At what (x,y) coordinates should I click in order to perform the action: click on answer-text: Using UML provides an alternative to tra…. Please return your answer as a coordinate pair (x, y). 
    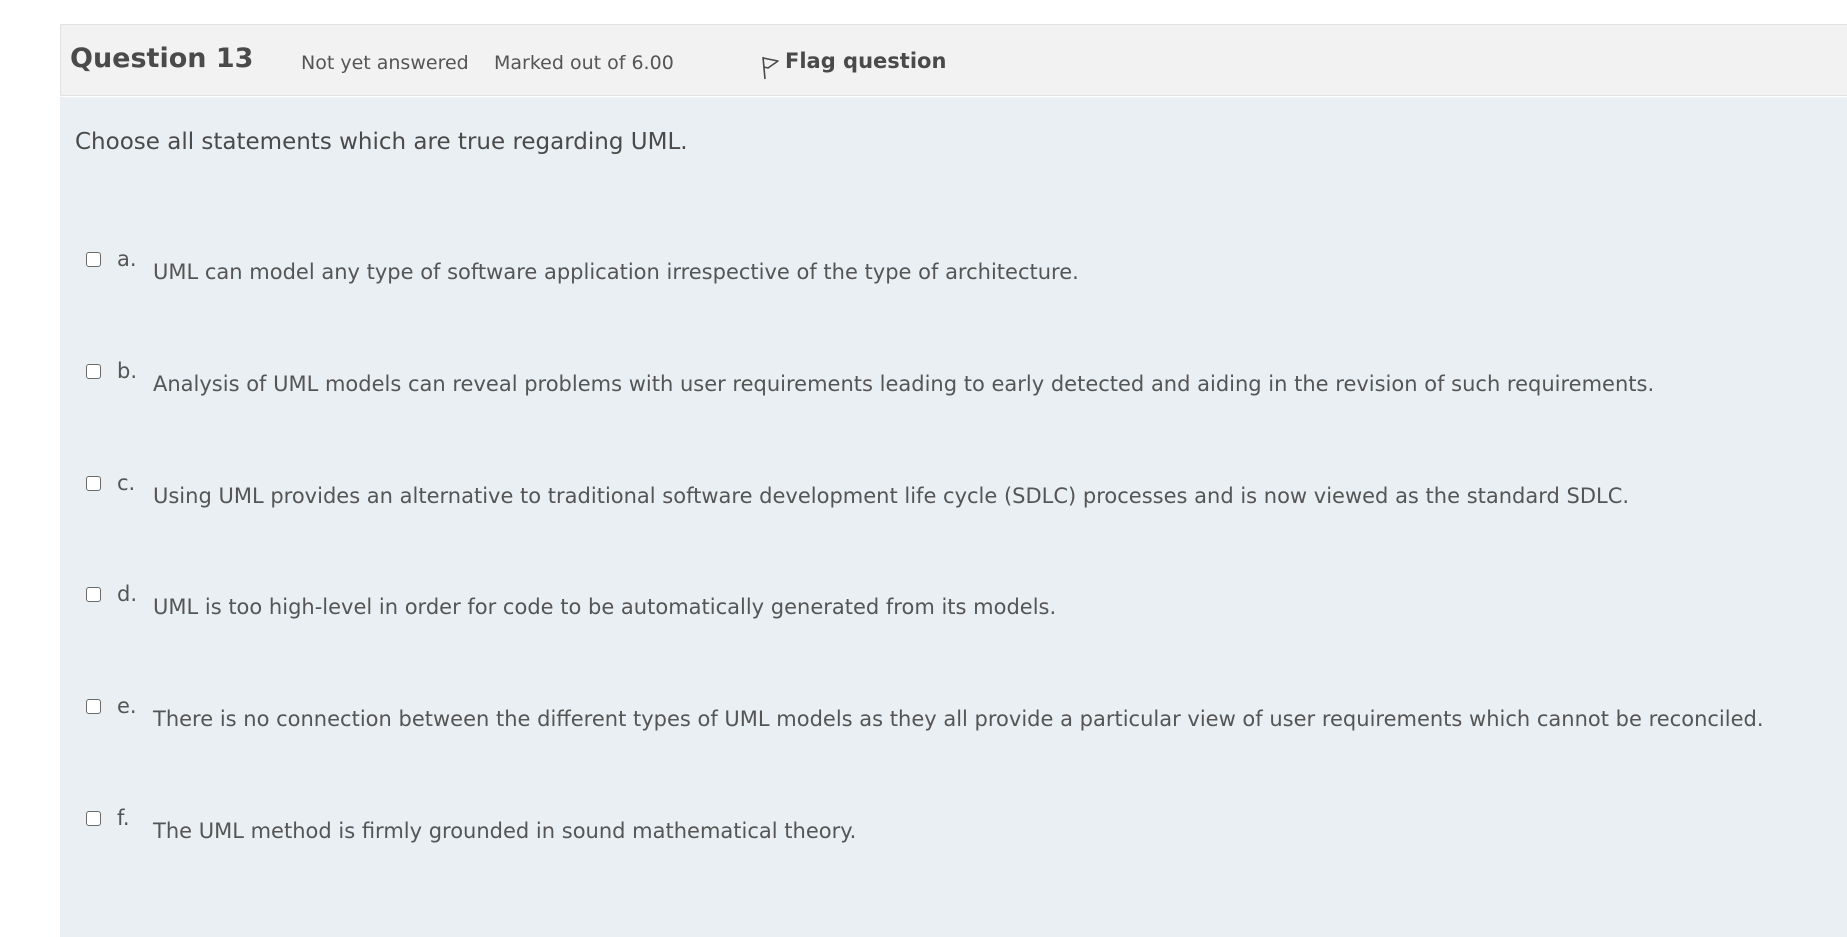
    Looking at the image, I should click on (891, 496).